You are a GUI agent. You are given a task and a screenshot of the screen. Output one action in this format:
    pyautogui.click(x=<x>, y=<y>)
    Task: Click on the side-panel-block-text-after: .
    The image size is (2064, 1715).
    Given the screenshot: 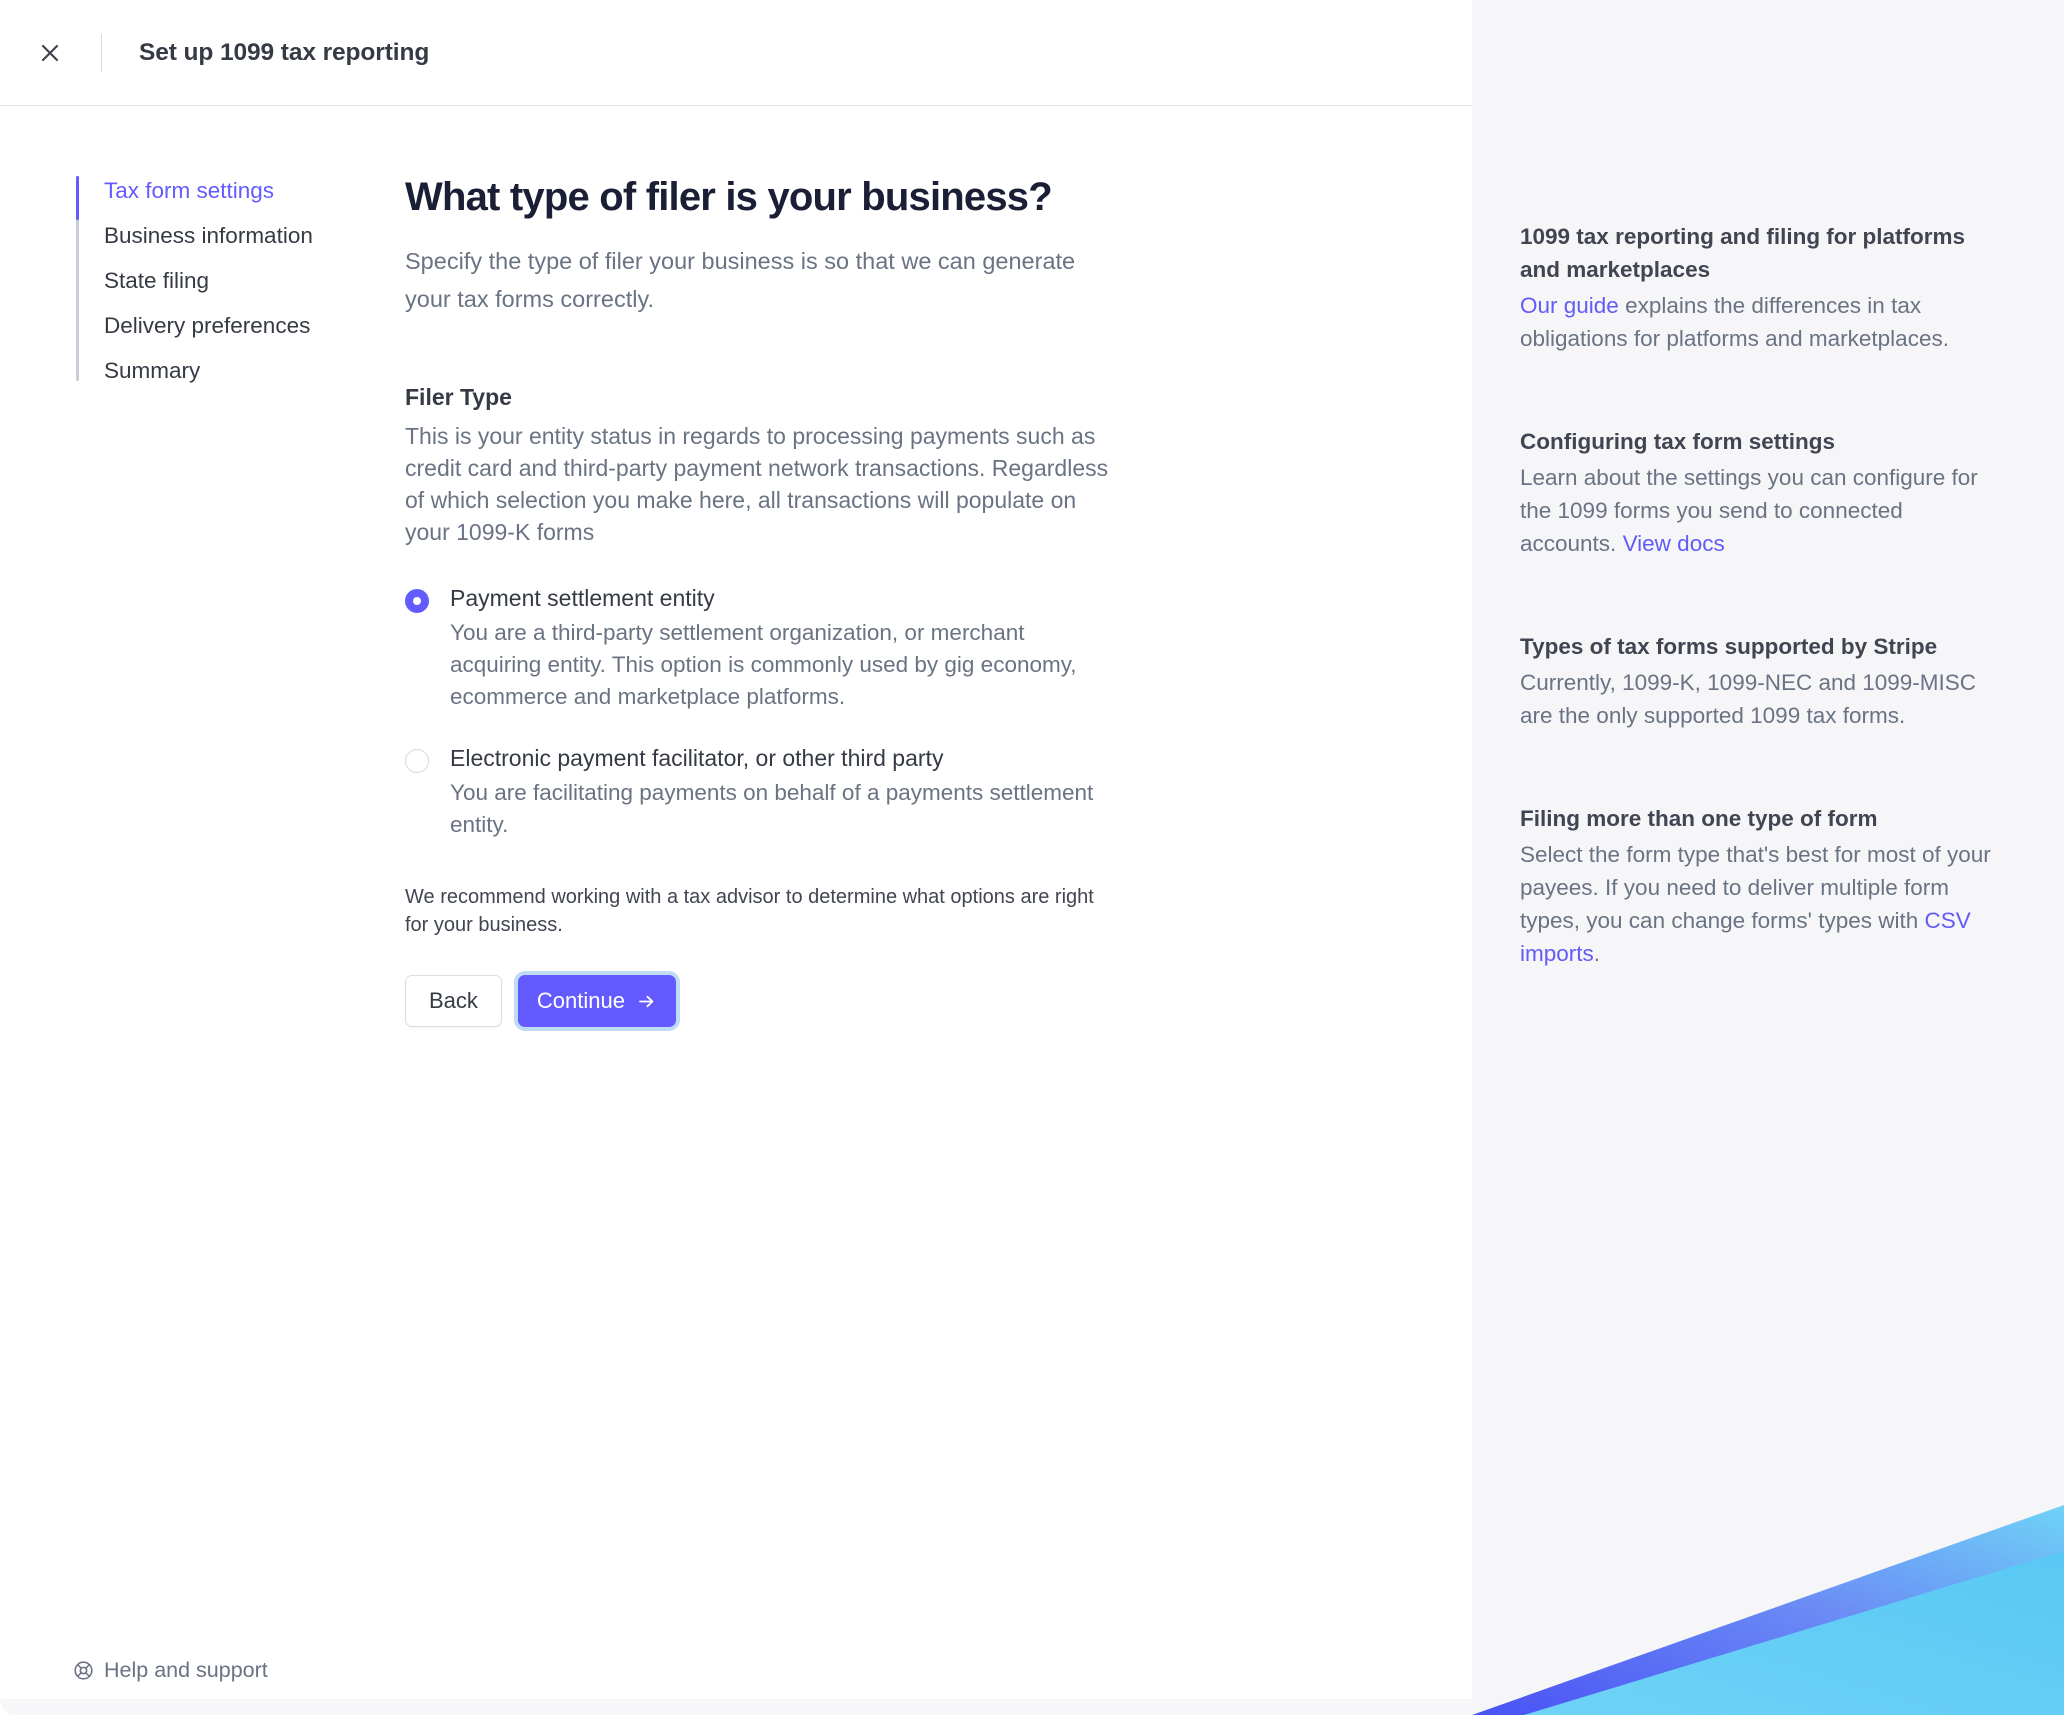 What is the action you would take?
    pyautogui.click(x=1597, y=953)
    